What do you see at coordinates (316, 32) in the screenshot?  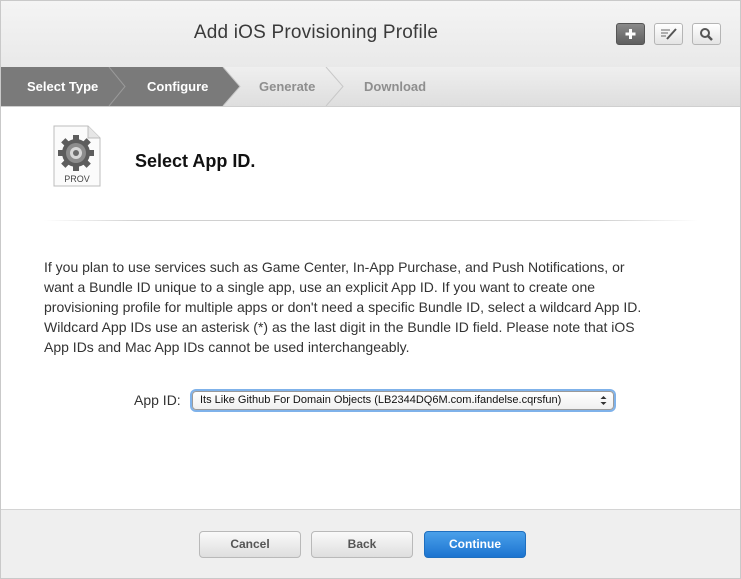 I see `page-title: Add iOS Provisioning Profile` at bounding box center [316, 32].